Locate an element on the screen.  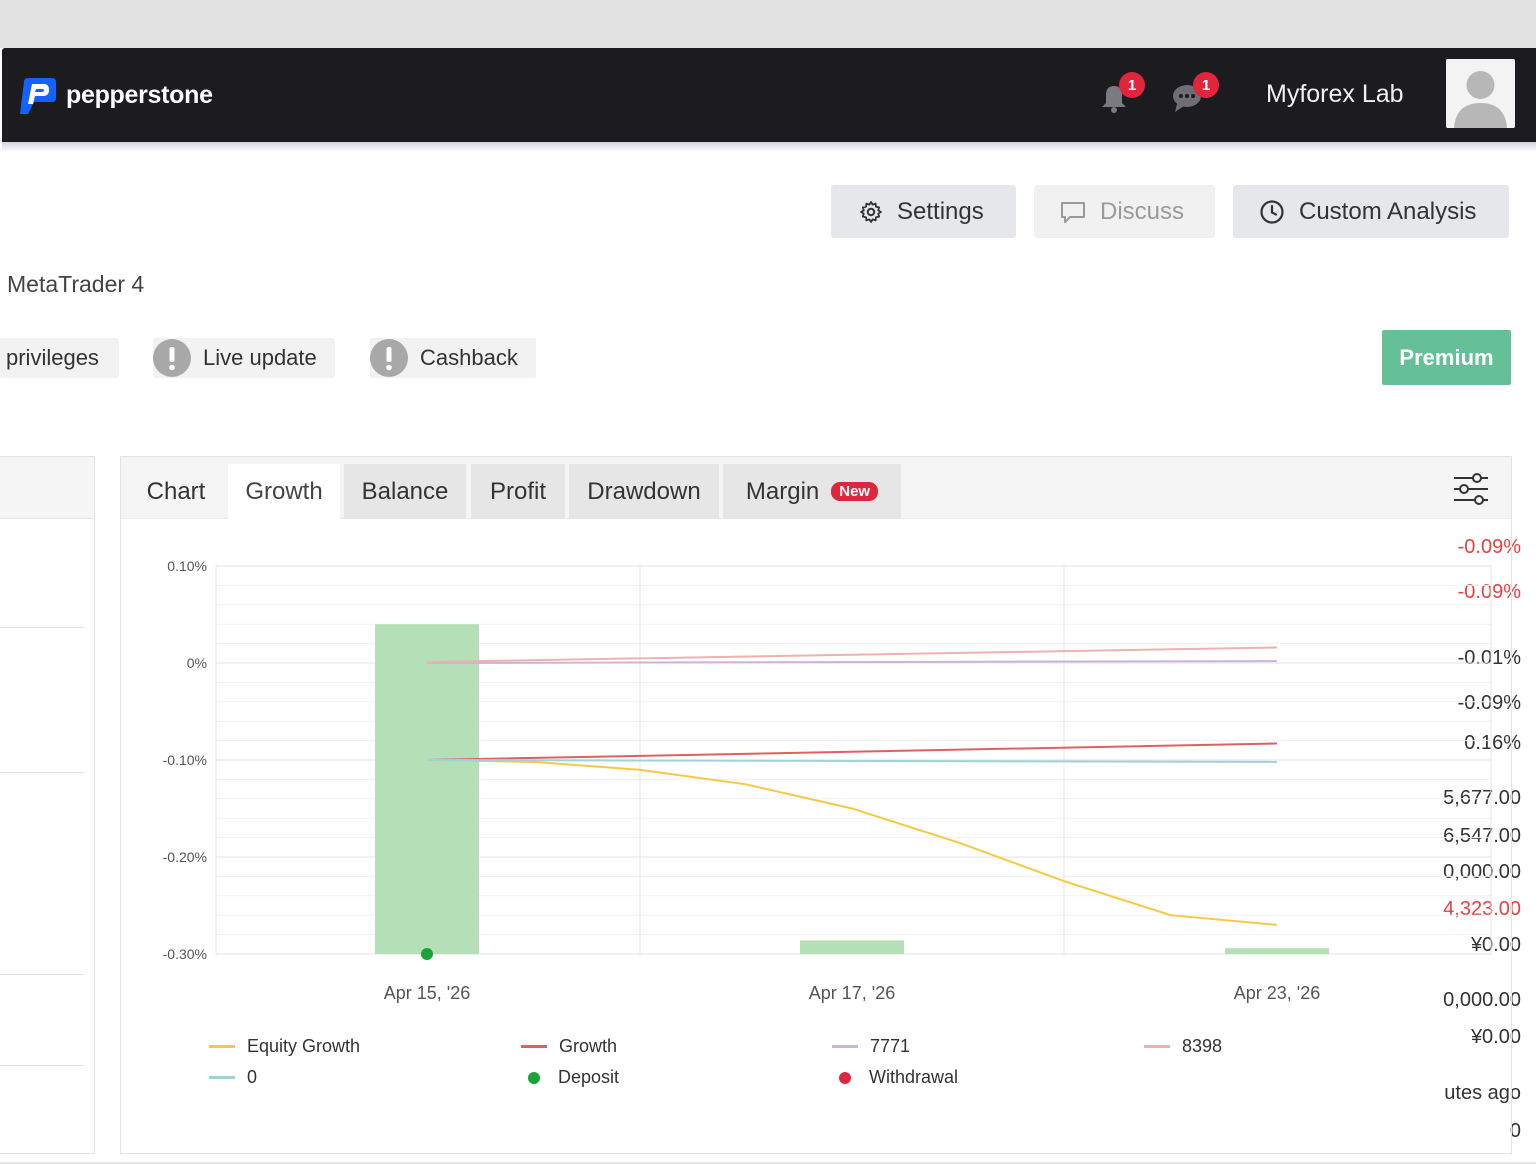
top-navbar: pepperstone 1 1 Myforex Lab is located at coordinates (769, 95).